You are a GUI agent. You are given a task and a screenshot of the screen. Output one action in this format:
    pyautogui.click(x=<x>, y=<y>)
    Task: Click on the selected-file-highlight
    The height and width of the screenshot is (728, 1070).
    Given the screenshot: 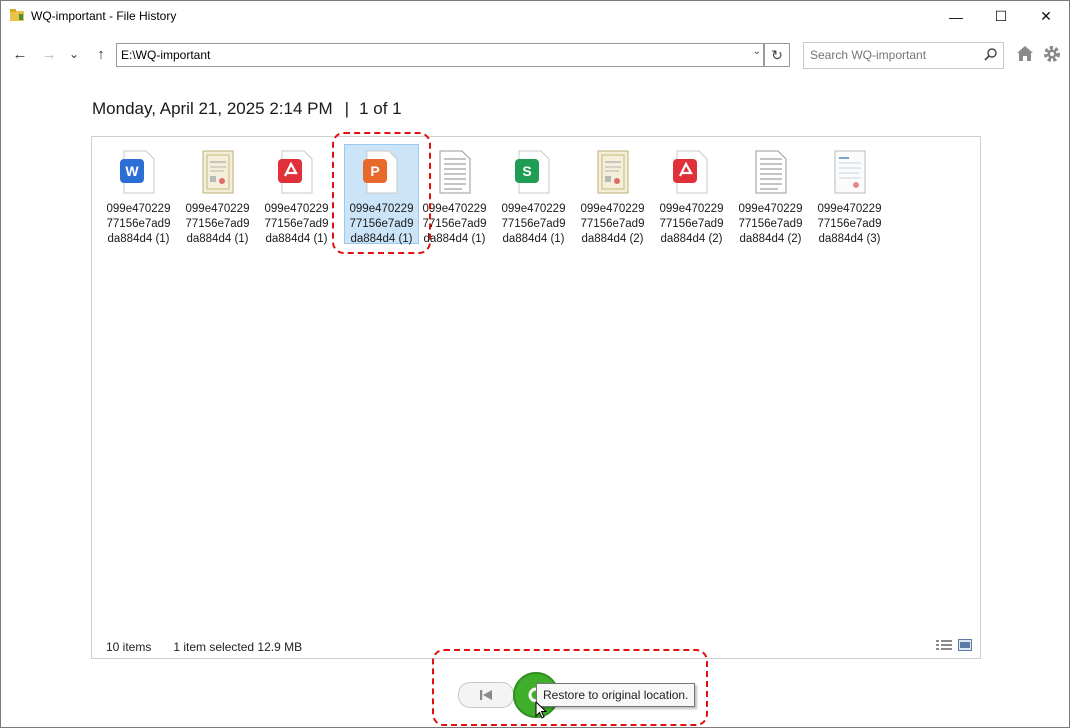 What is the action you would take?
    pyautogui.click(x=381, y=193)
    